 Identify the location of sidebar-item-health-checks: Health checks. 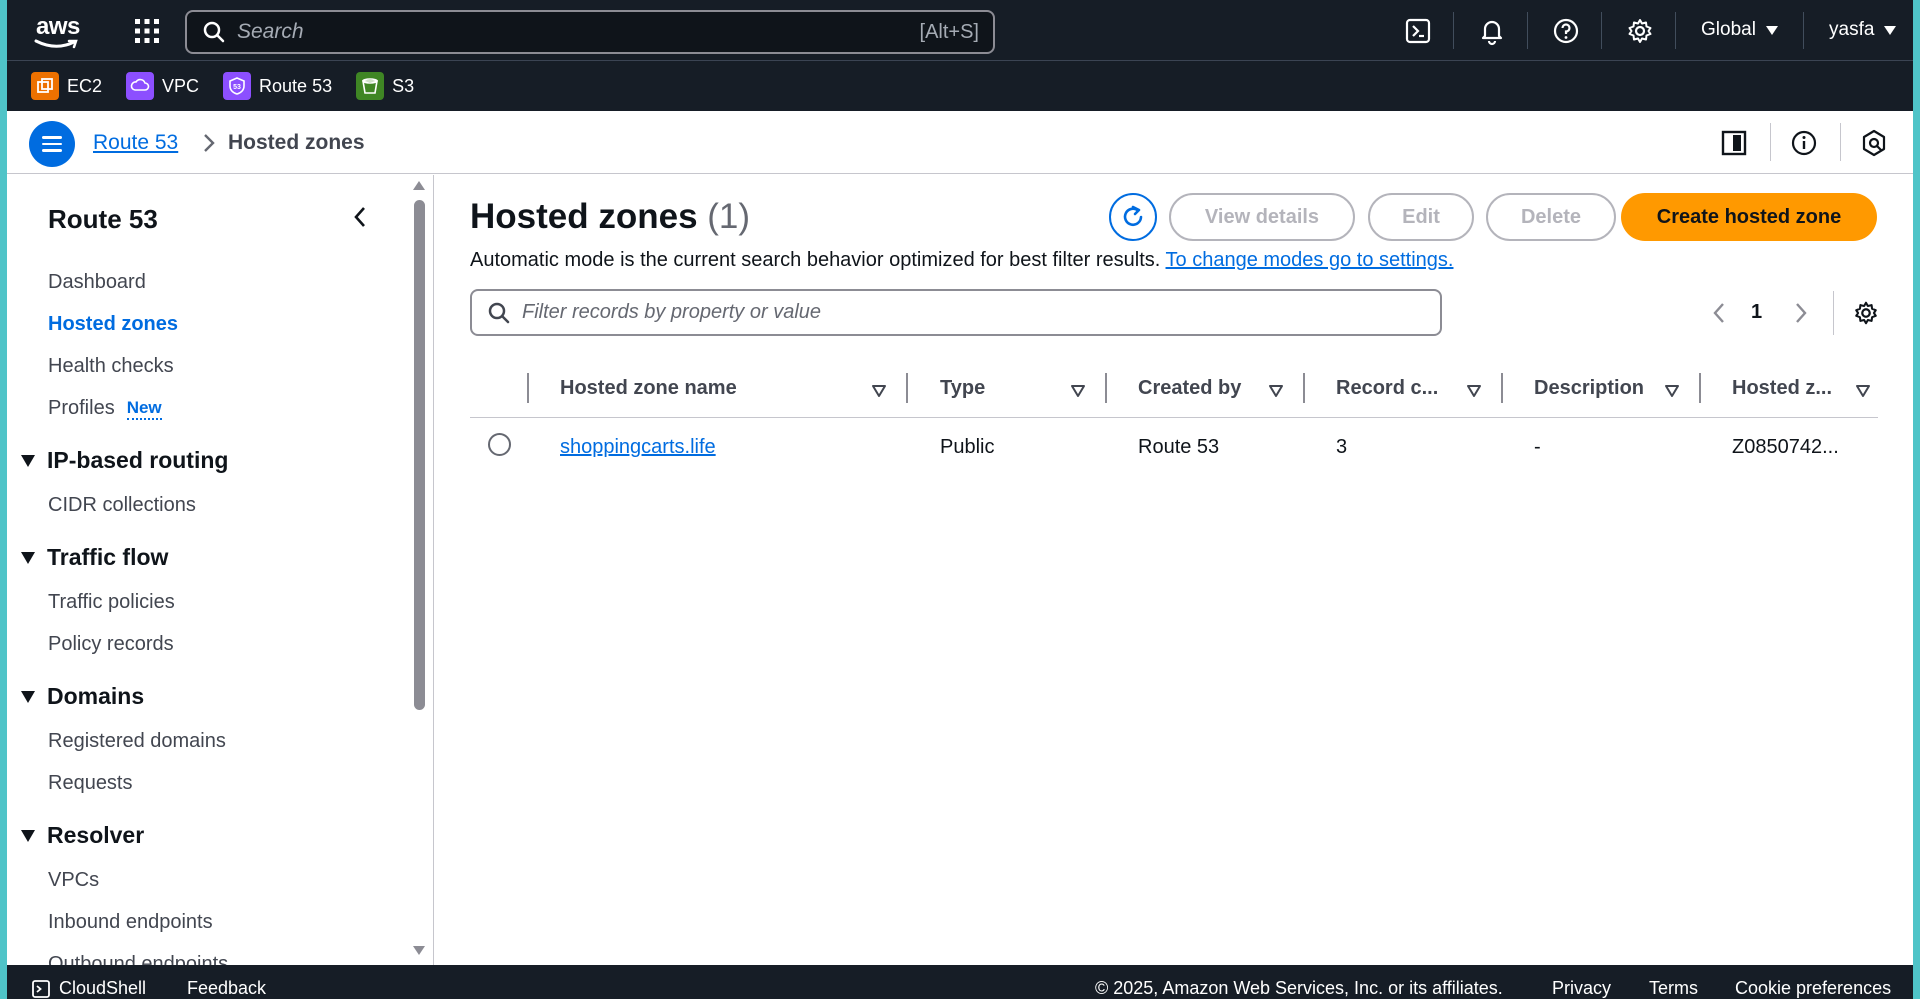
(111, 366).